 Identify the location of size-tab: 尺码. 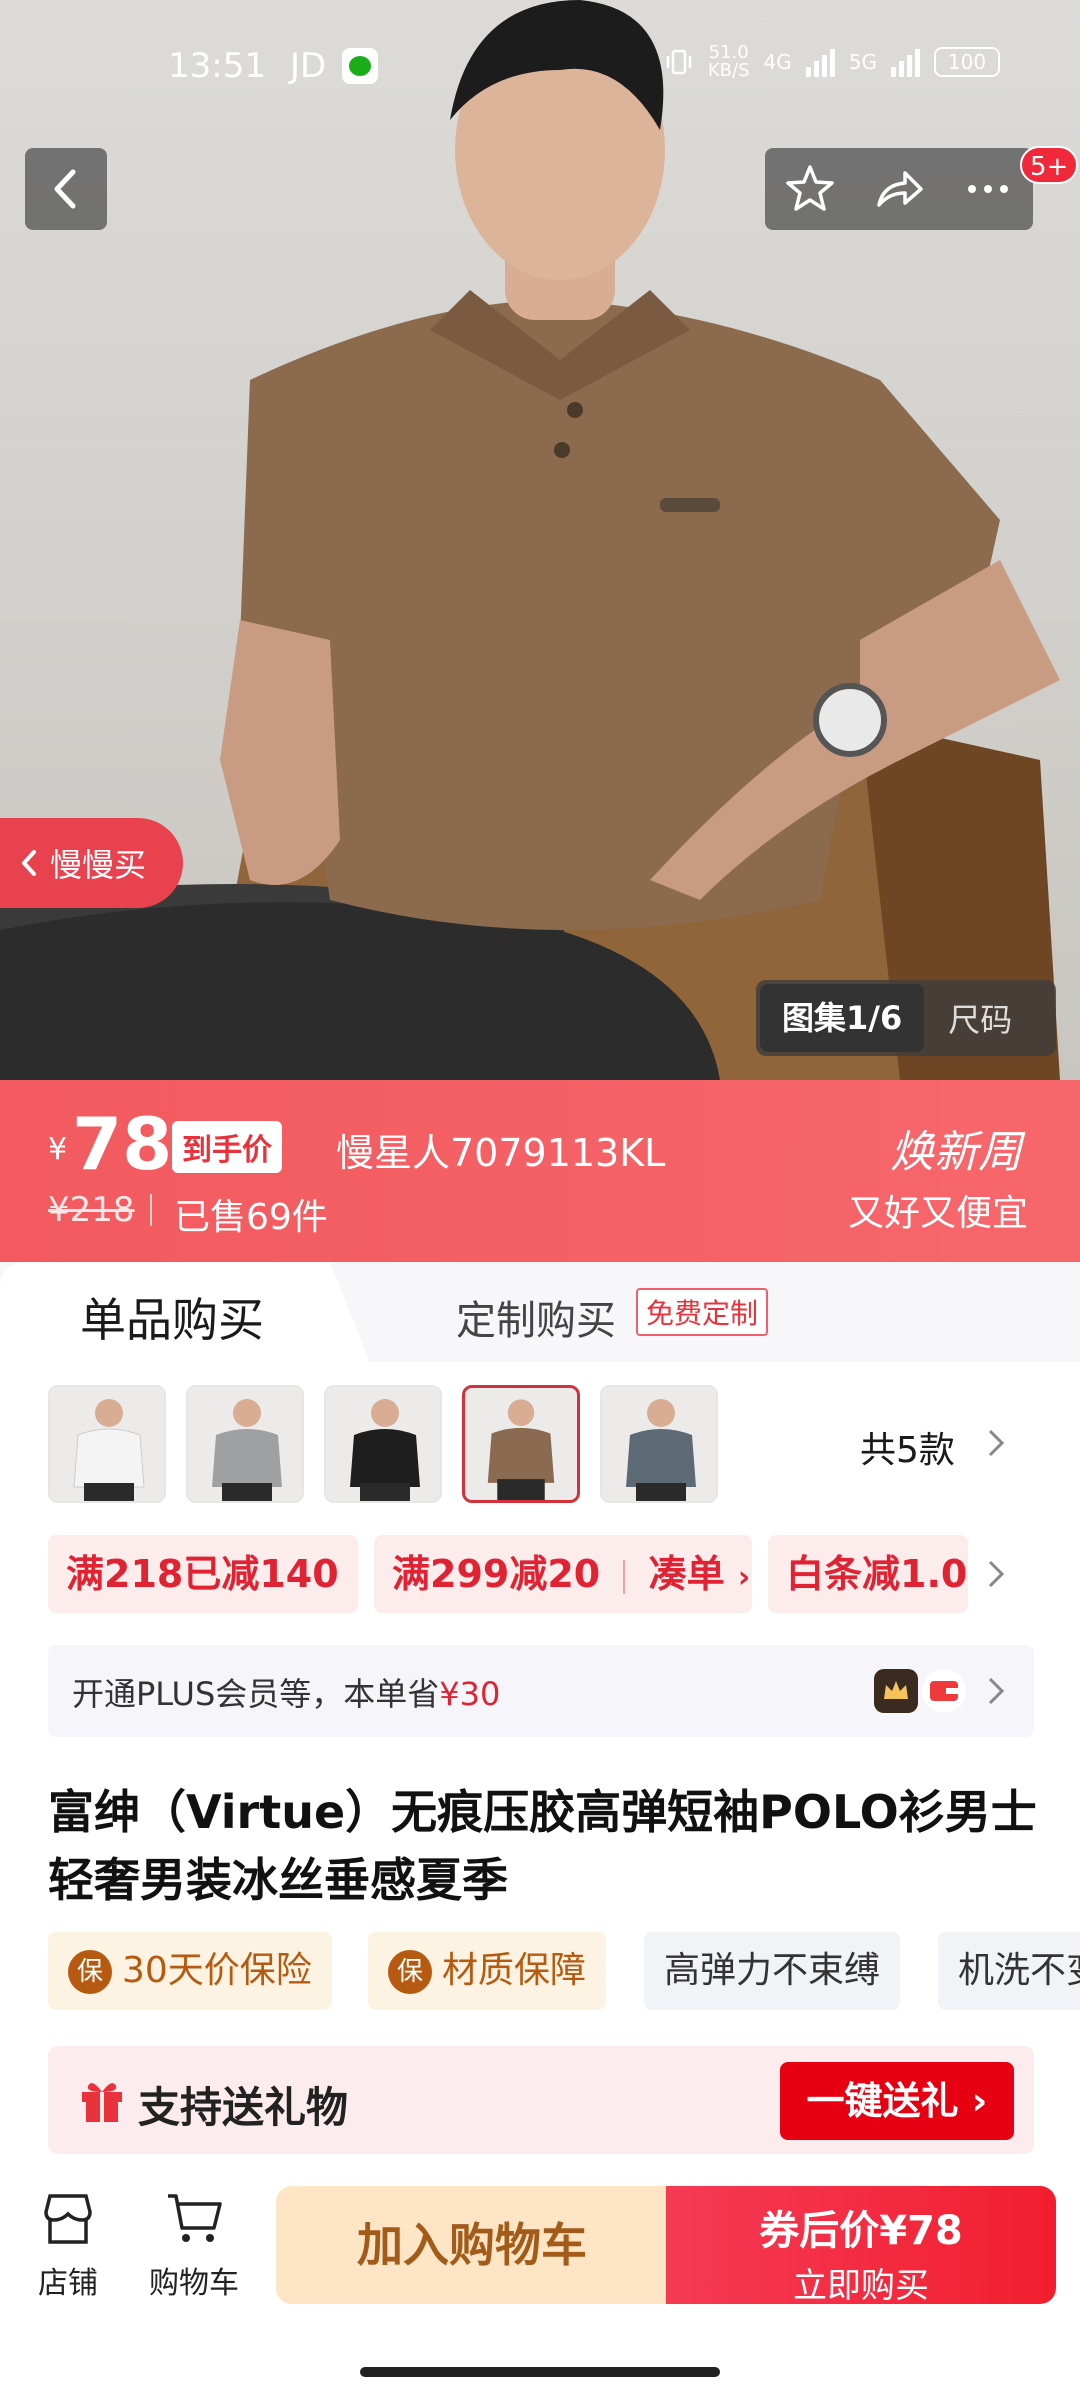
(968, 1018).